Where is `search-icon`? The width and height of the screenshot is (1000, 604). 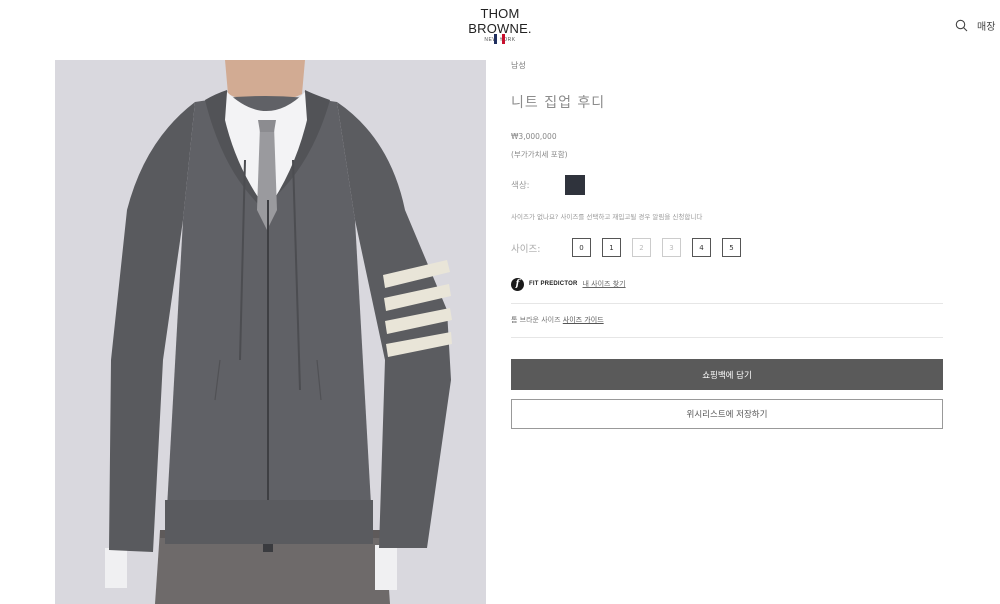
search-icon is located at coordinates (961, 25).